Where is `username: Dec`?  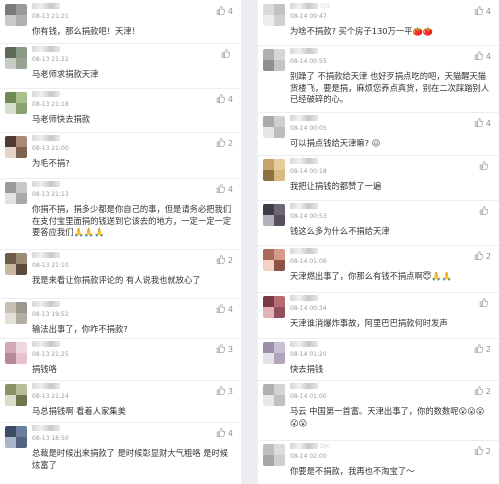
username: Dec is located at coordinates (310, 446).